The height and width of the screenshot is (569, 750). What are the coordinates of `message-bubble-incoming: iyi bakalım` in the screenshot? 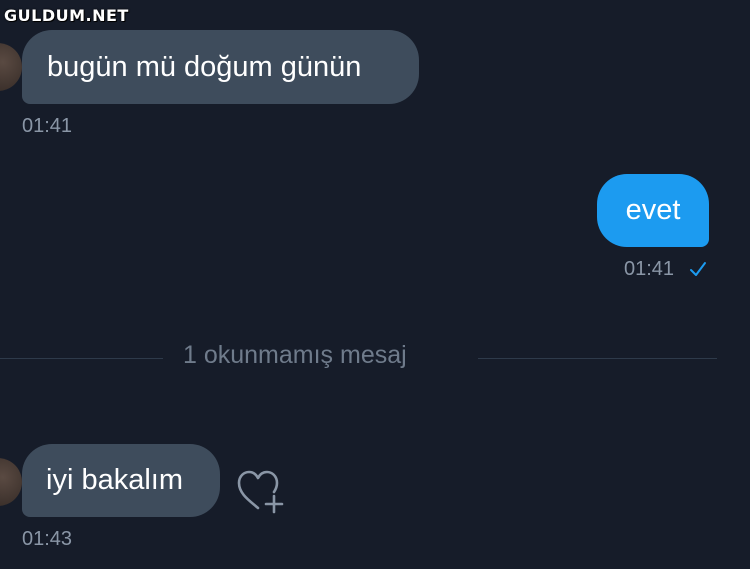 It's located at (121, 480).